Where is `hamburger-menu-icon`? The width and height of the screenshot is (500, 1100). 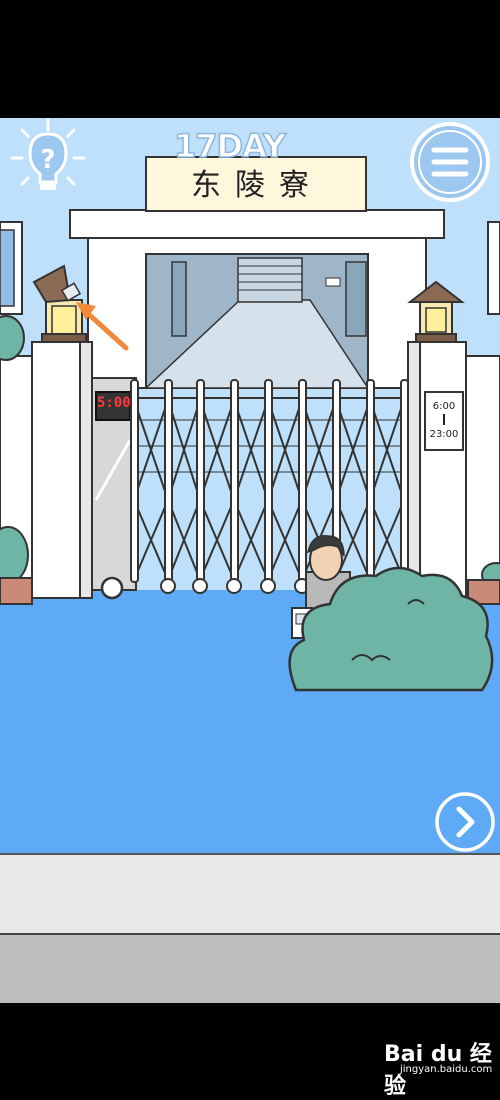 hamburger-menu-icon is located at coordinates (450, 162).